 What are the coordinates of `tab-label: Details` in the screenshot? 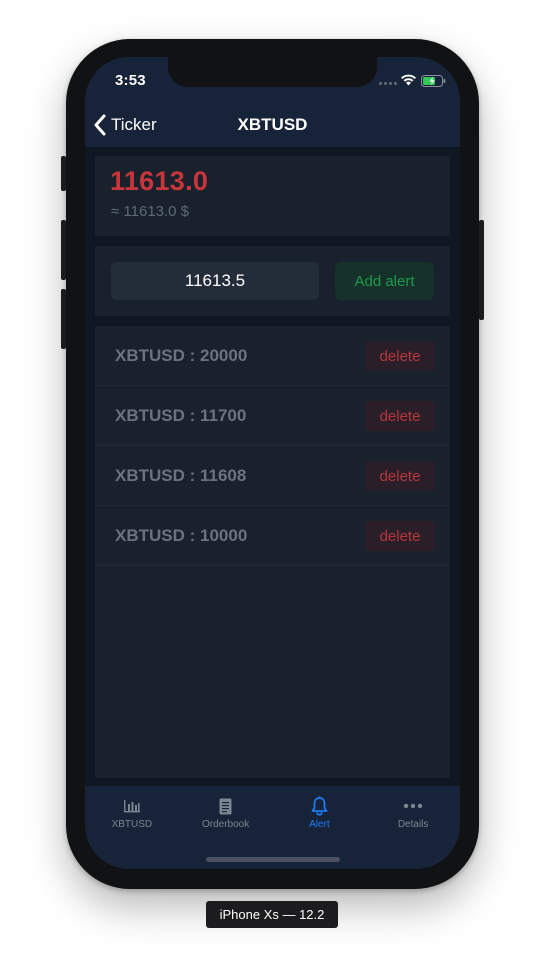 It's located at (413, 824).